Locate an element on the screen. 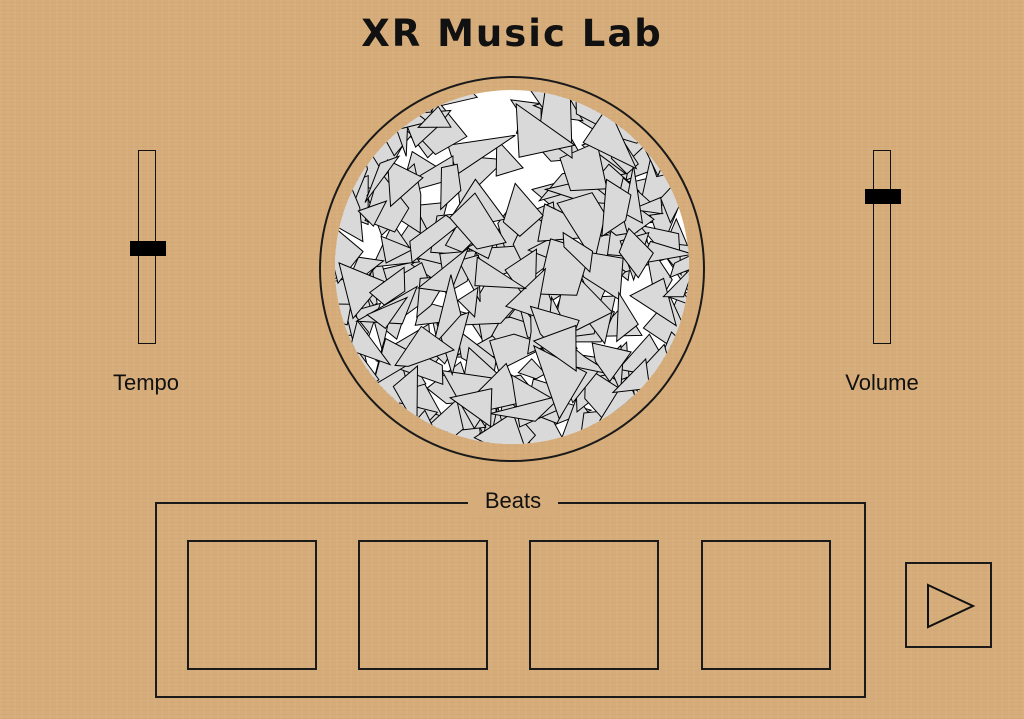 The height and width of the screenshot is (719, 1024). beats-label: Beats is located at coordinates (513, 502).